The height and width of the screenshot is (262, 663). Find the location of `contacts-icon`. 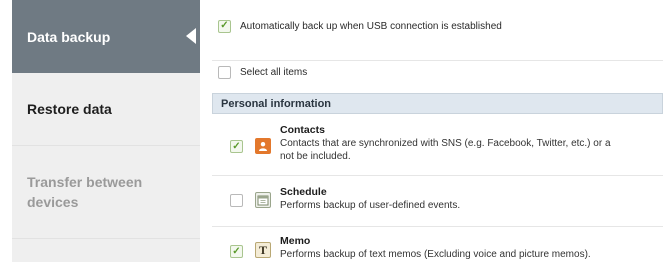

contacts-icon is located at coordinates (263, 146).